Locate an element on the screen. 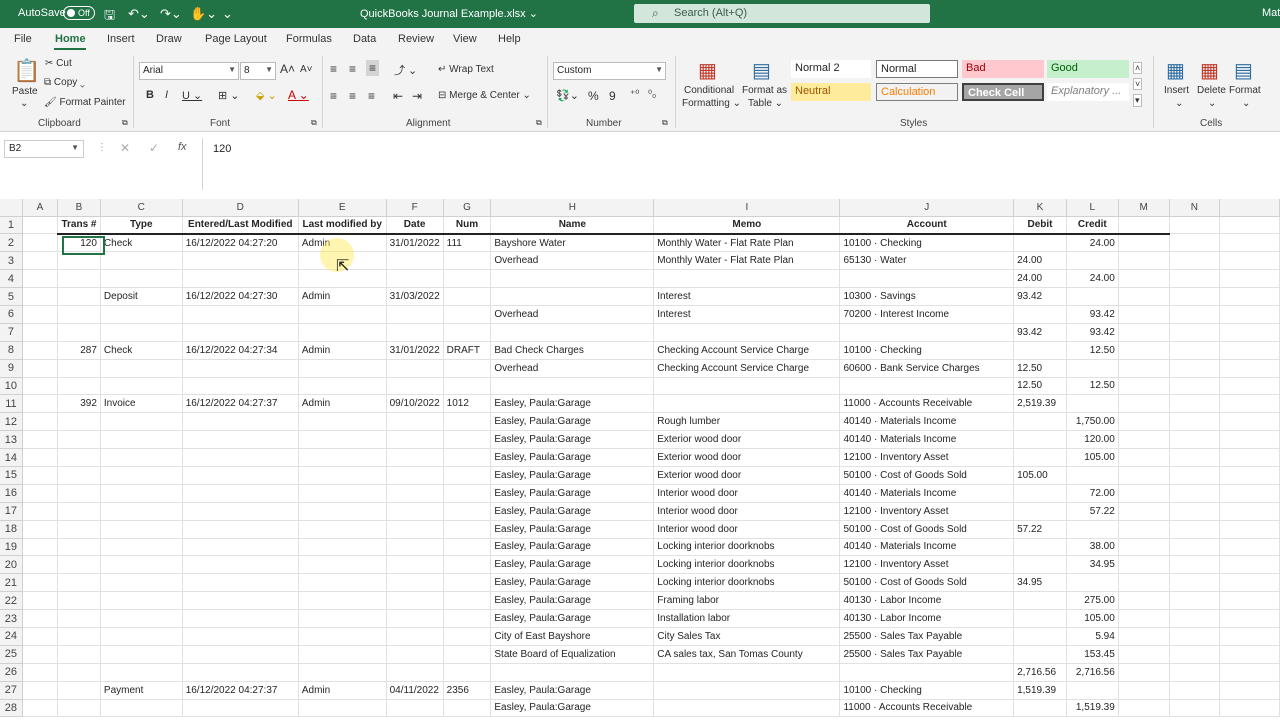 The image size is (1280, 720). column-header is located at coordinates (1249, 208).